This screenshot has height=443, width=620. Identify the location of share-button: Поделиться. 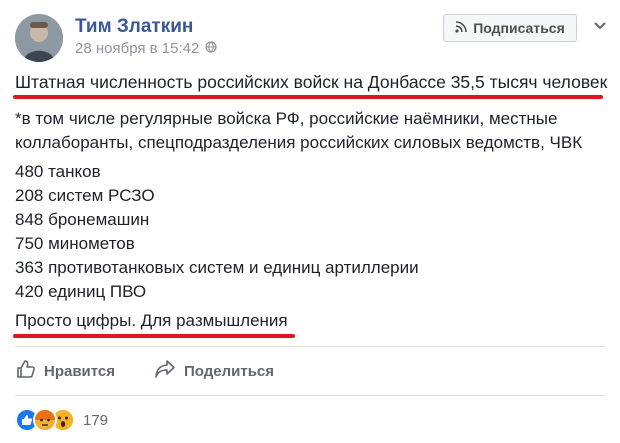
(214, 371).